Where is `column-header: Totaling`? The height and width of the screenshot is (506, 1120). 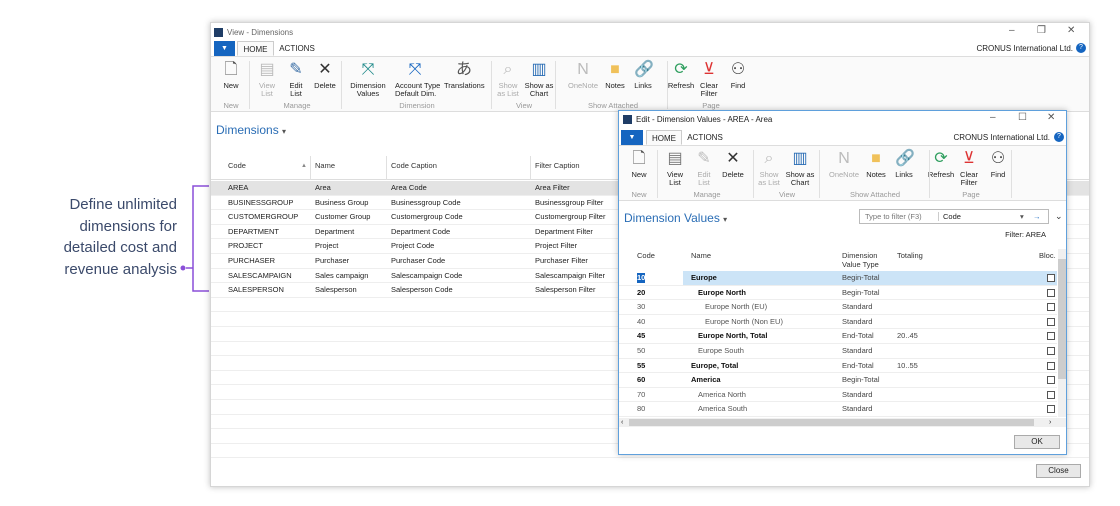
column-header: Totaling is located at coordinates (910, 255).